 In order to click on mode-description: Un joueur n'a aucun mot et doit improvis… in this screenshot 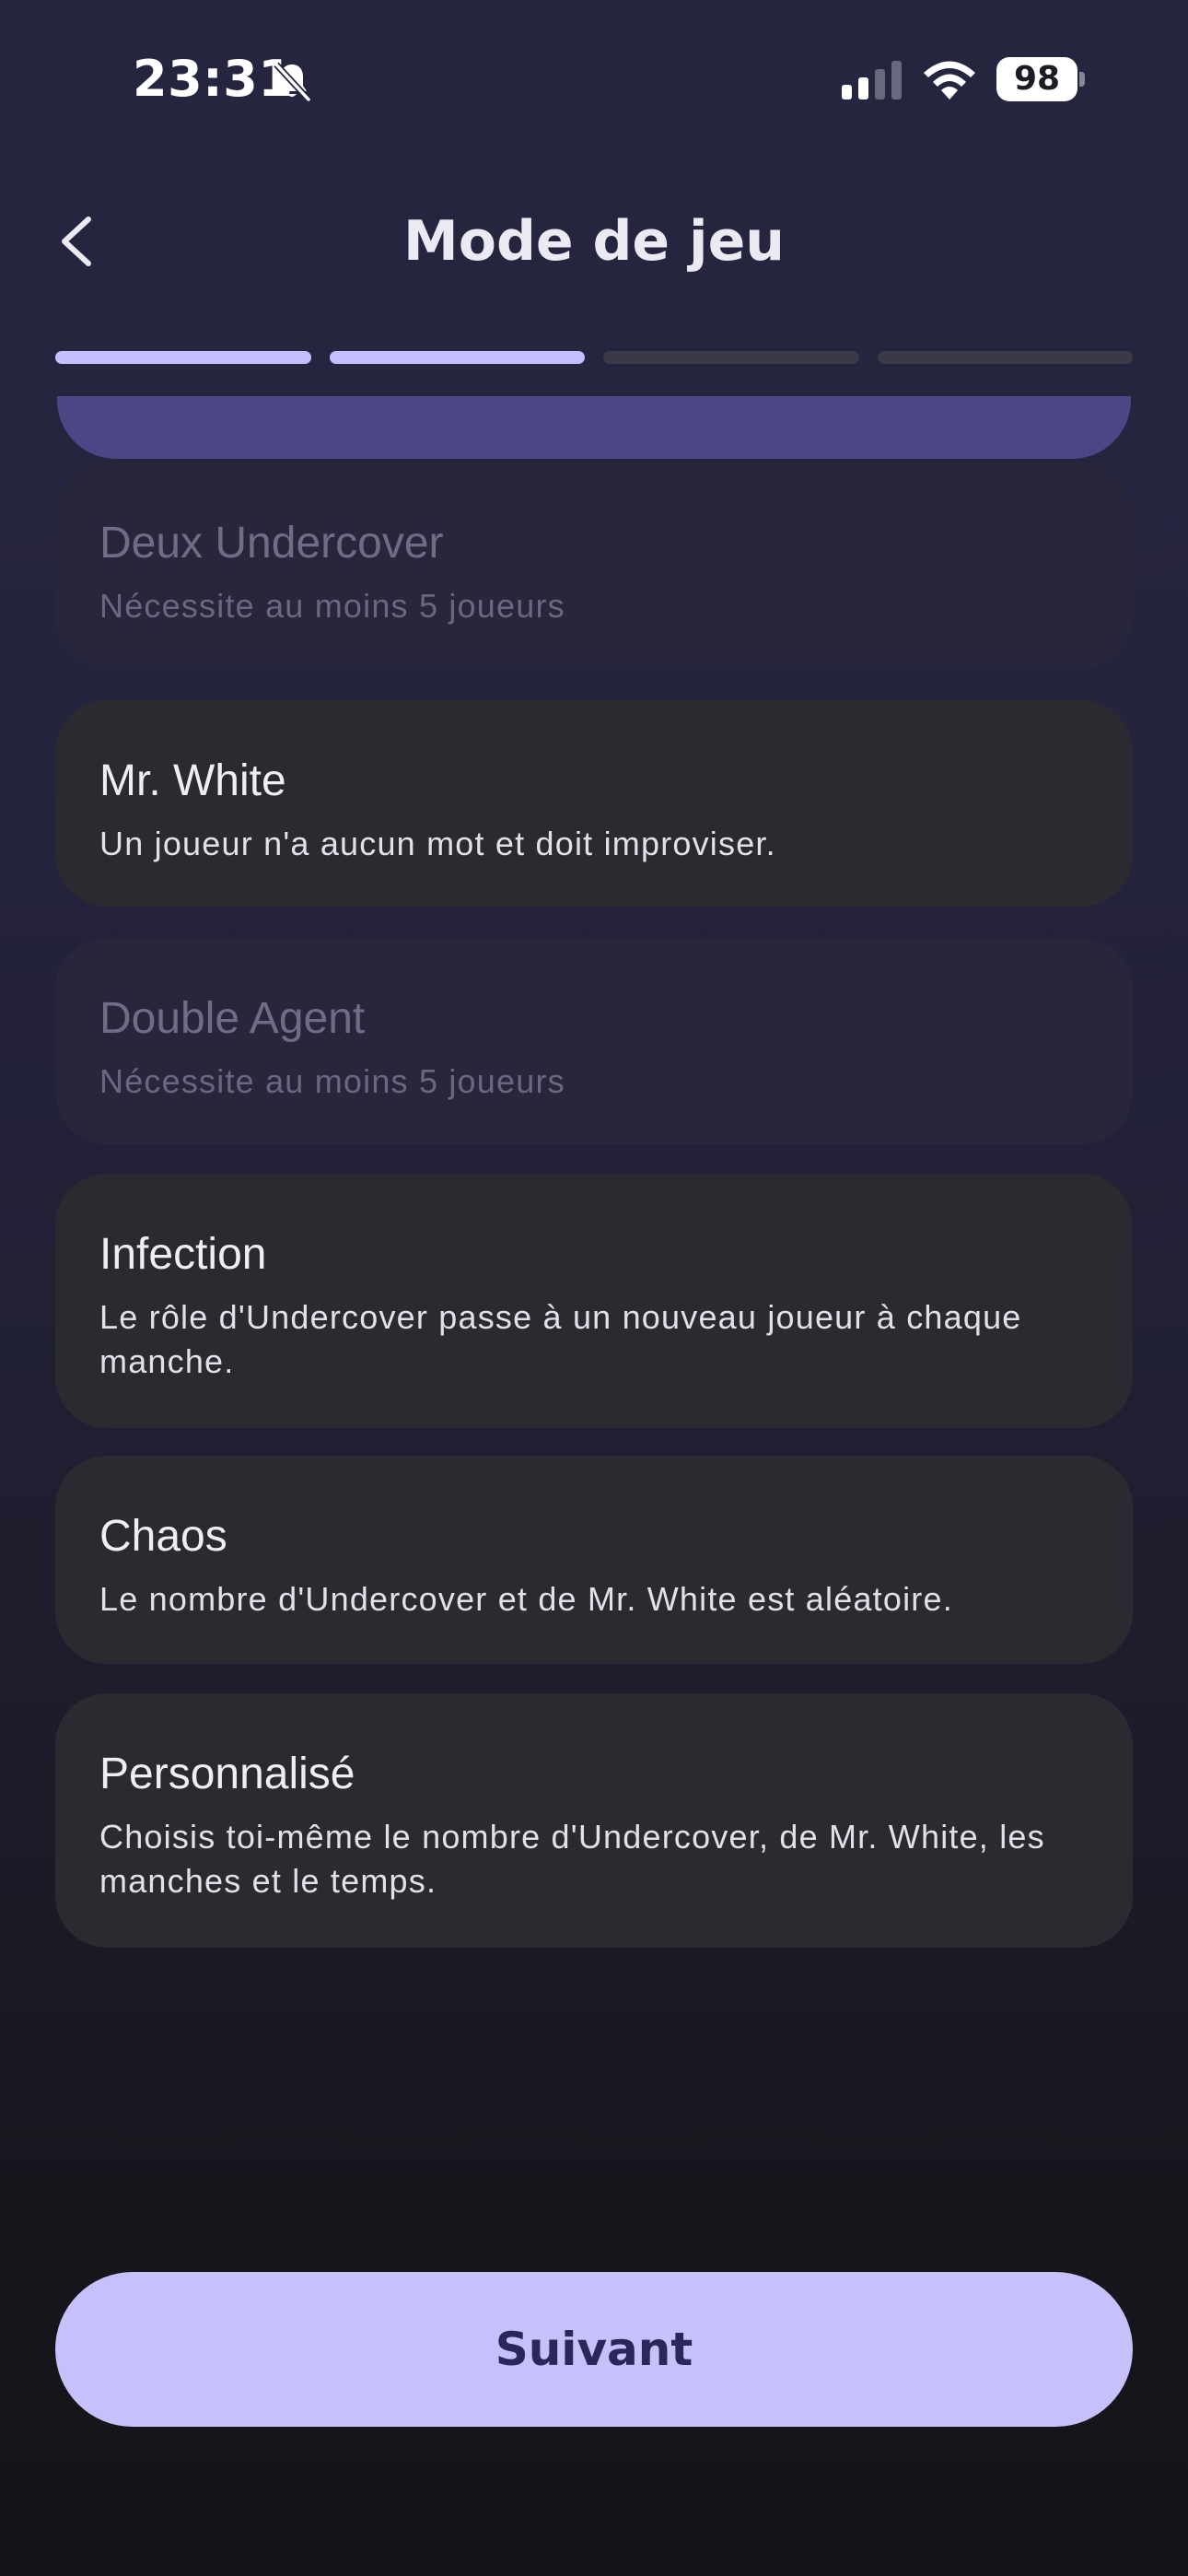, I will do `click(437, 843)`.